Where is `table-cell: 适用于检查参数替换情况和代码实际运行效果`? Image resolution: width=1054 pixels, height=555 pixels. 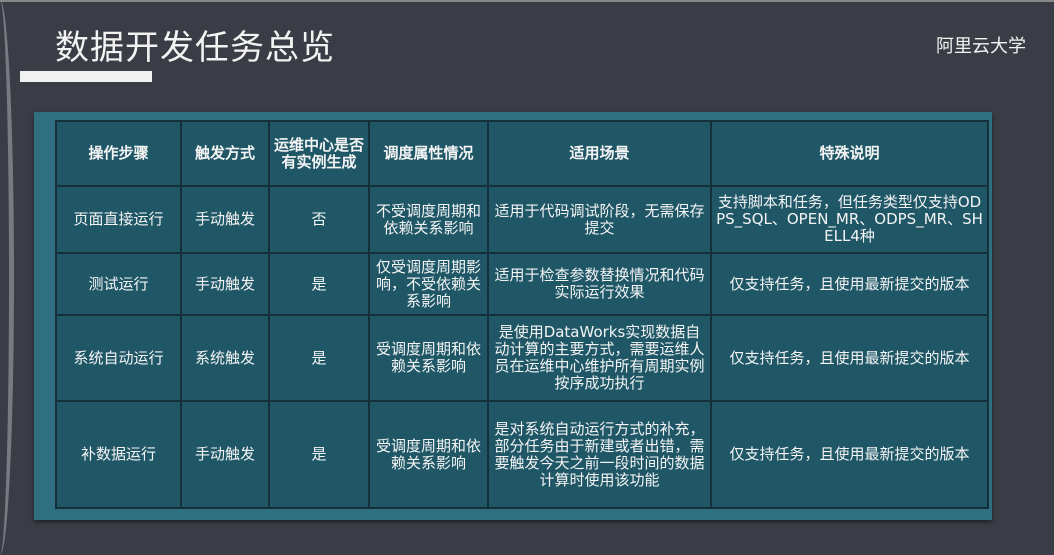 table-cell: 适用于检查参数替换情况和代码实际运行效果 is located at coordinates (599, 284).